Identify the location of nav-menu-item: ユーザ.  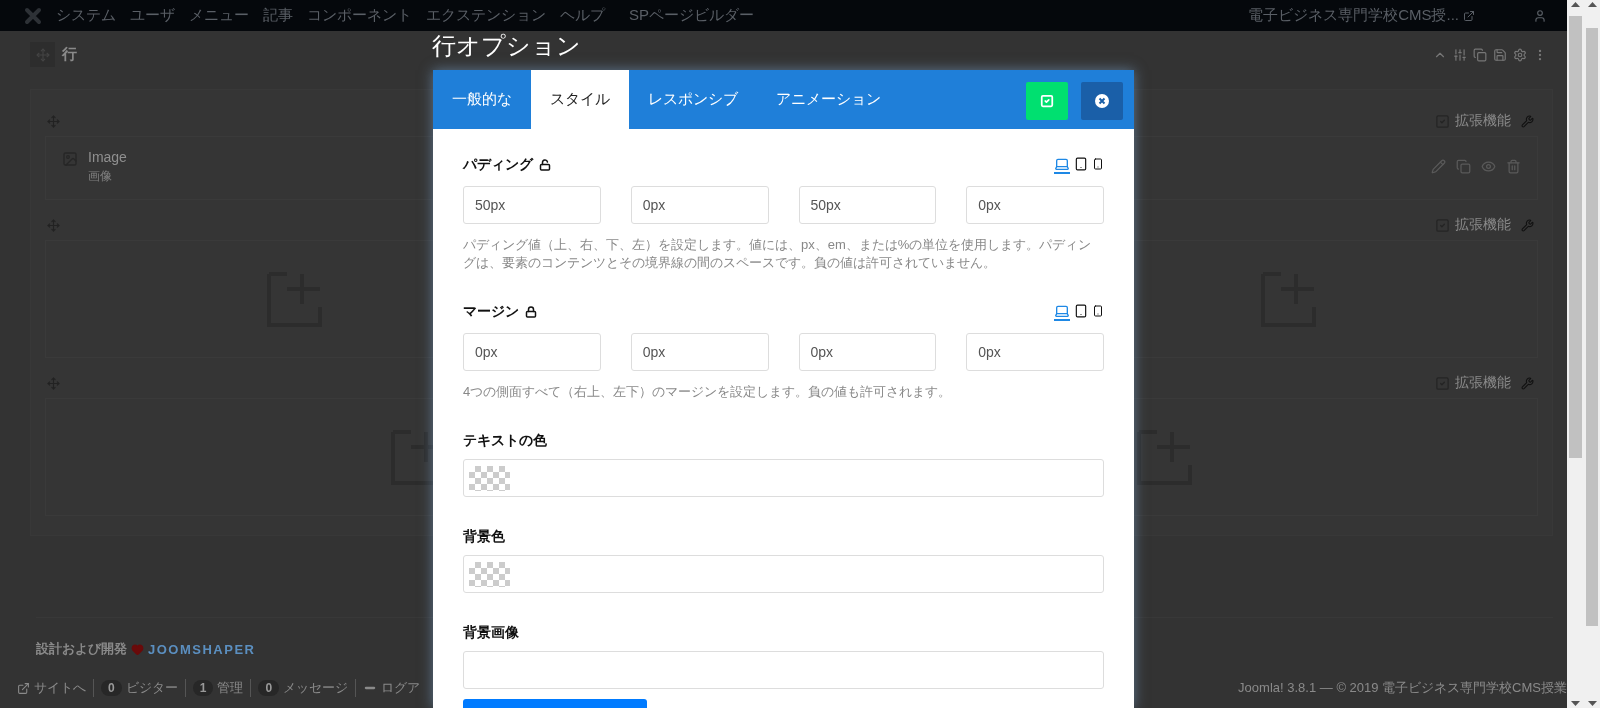
(152, 15).